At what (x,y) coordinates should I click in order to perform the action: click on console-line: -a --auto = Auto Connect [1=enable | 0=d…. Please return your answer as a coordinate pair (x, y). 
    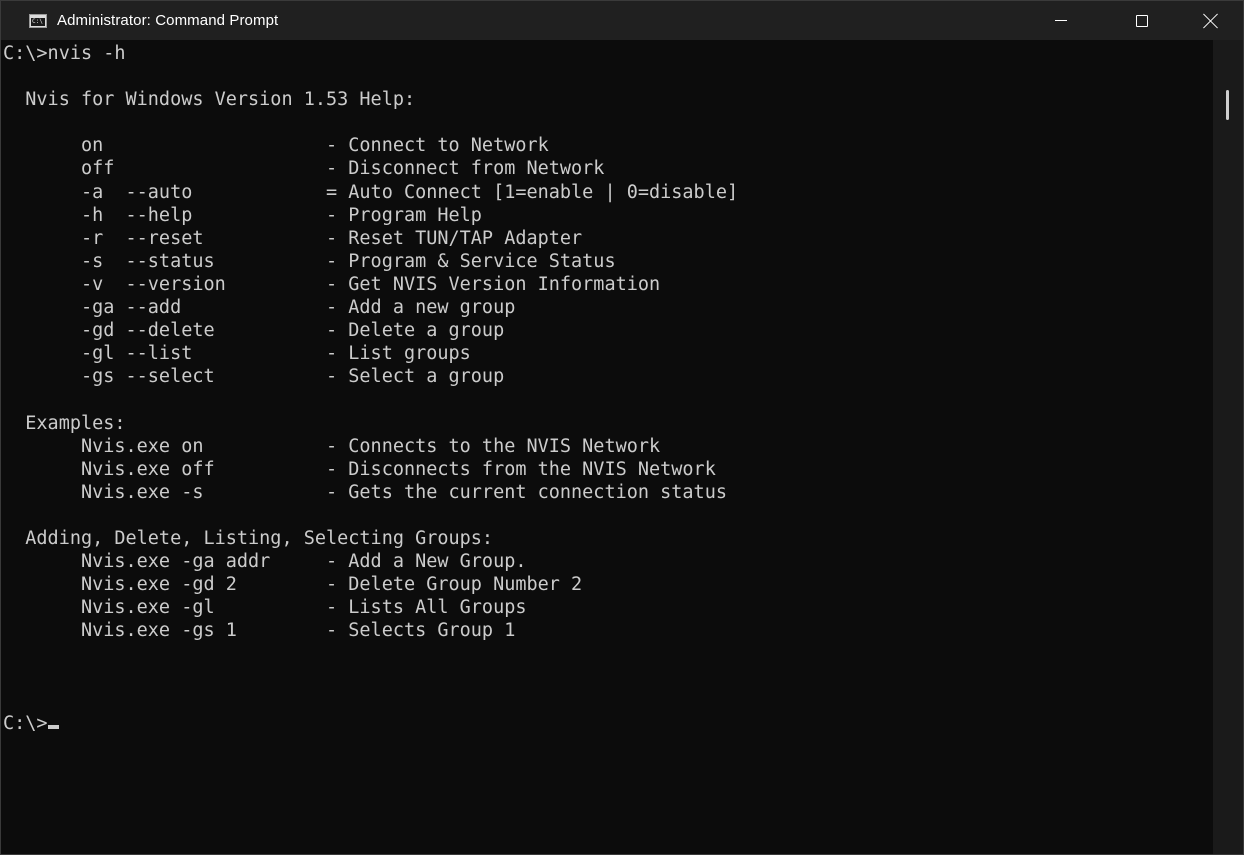
    Looking at the image, I should click on (371, 192).